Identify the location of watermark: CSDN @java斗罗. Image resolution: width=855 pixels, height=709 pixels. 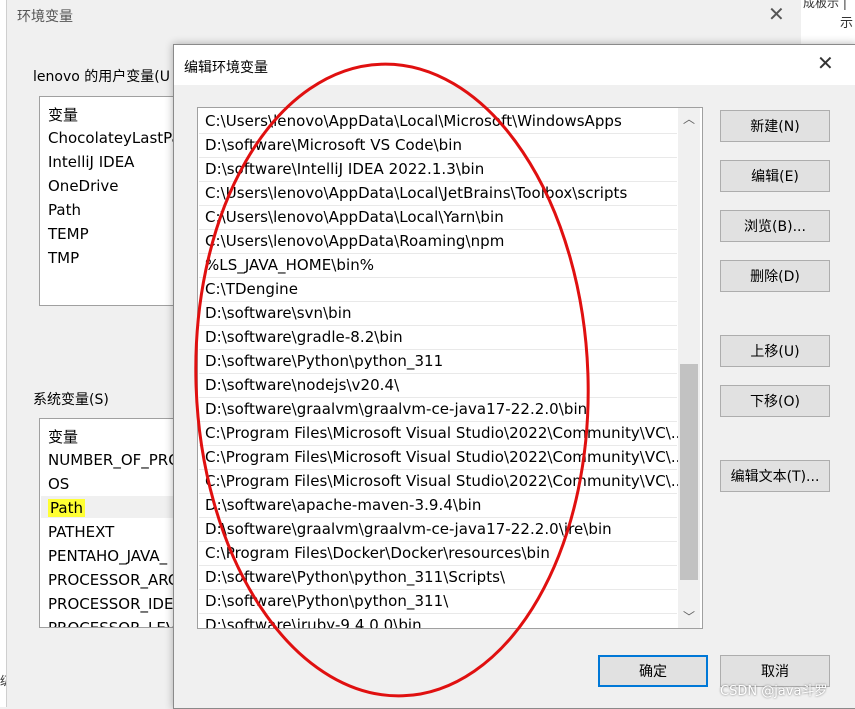
(774, 691).